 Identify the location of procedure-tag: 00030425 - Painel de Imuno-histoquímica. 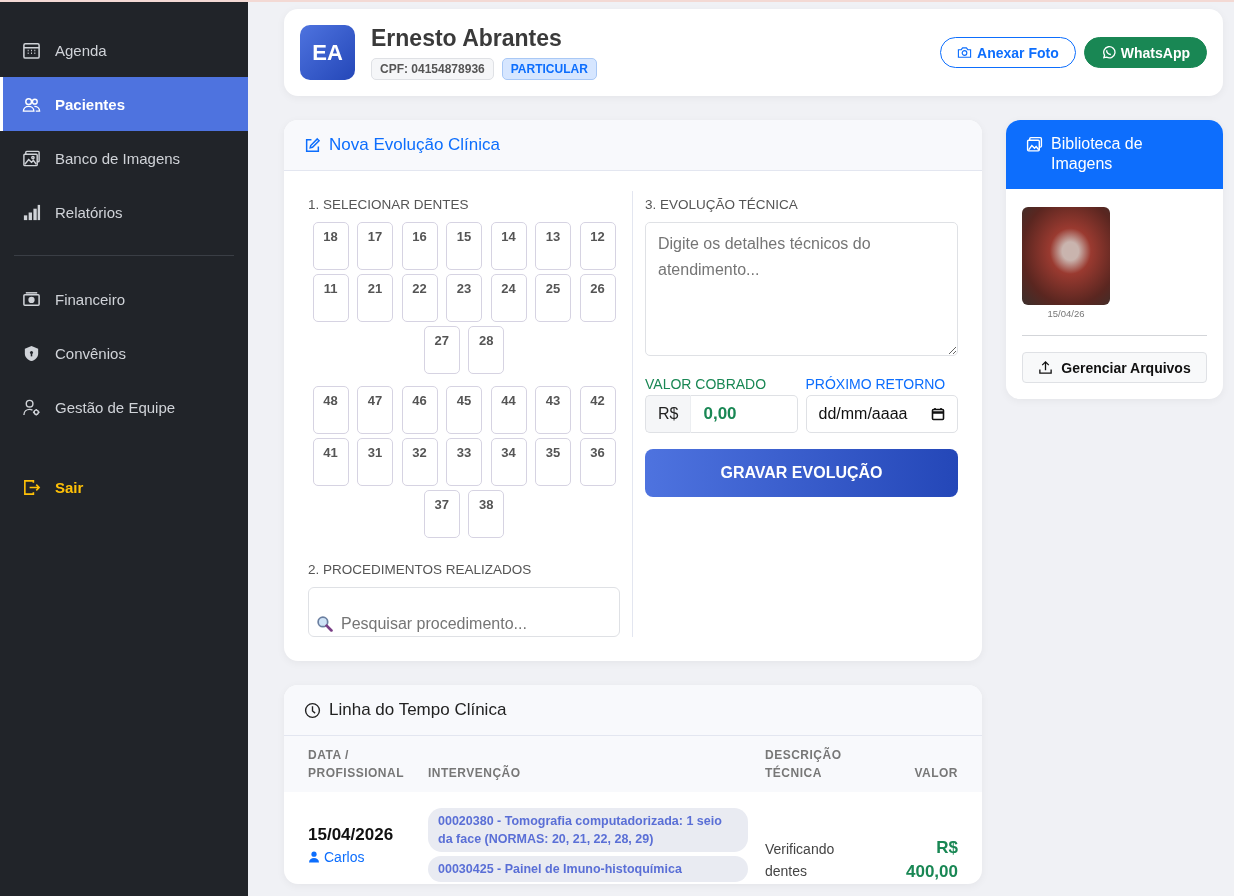
(588, 869).